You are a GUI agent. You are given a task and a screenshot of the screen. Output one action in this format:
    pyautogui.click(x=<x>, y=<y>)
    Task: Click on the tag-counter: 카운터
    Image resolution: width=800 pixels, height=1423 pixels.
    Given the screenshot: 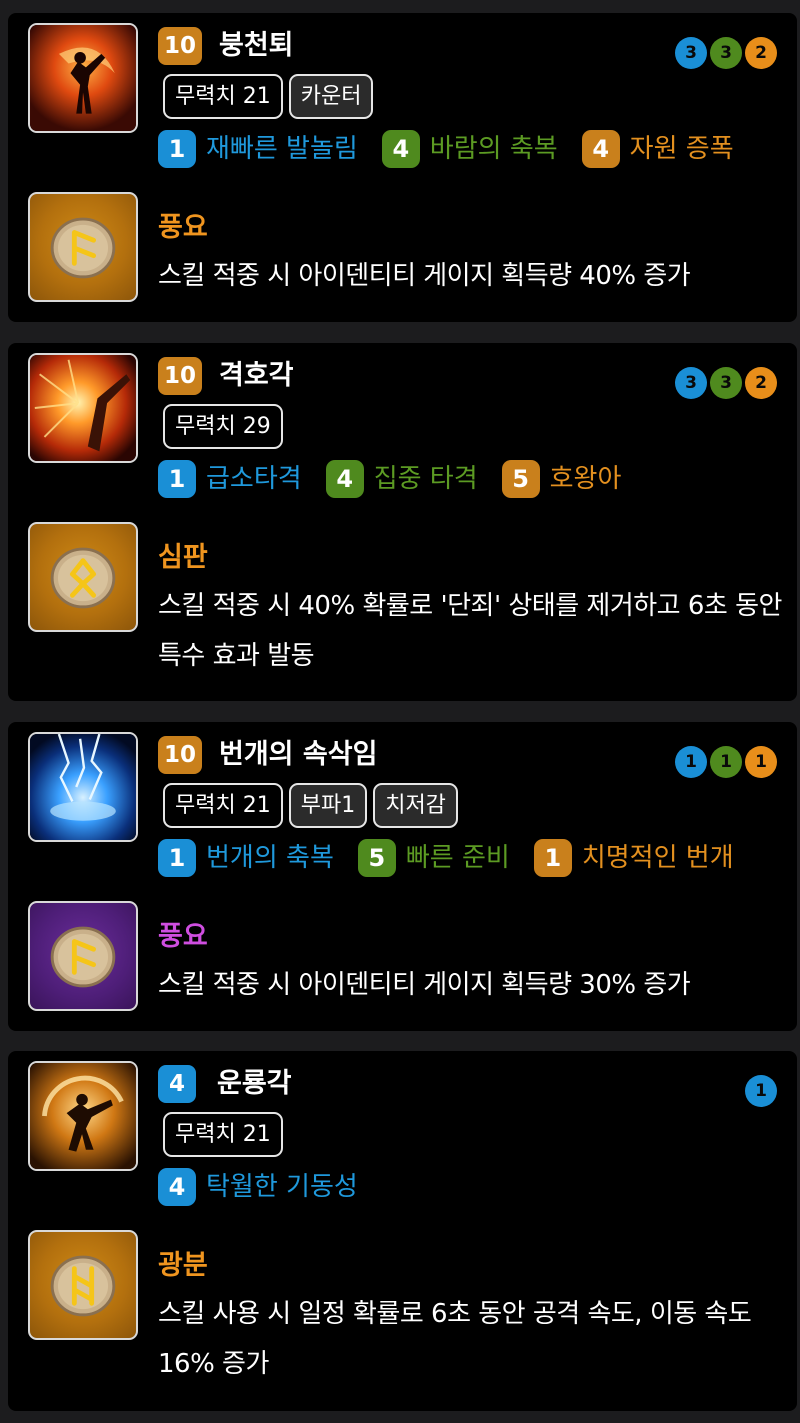 What is the action you would take?
    pyautogui.click(x=331, y=96)
    